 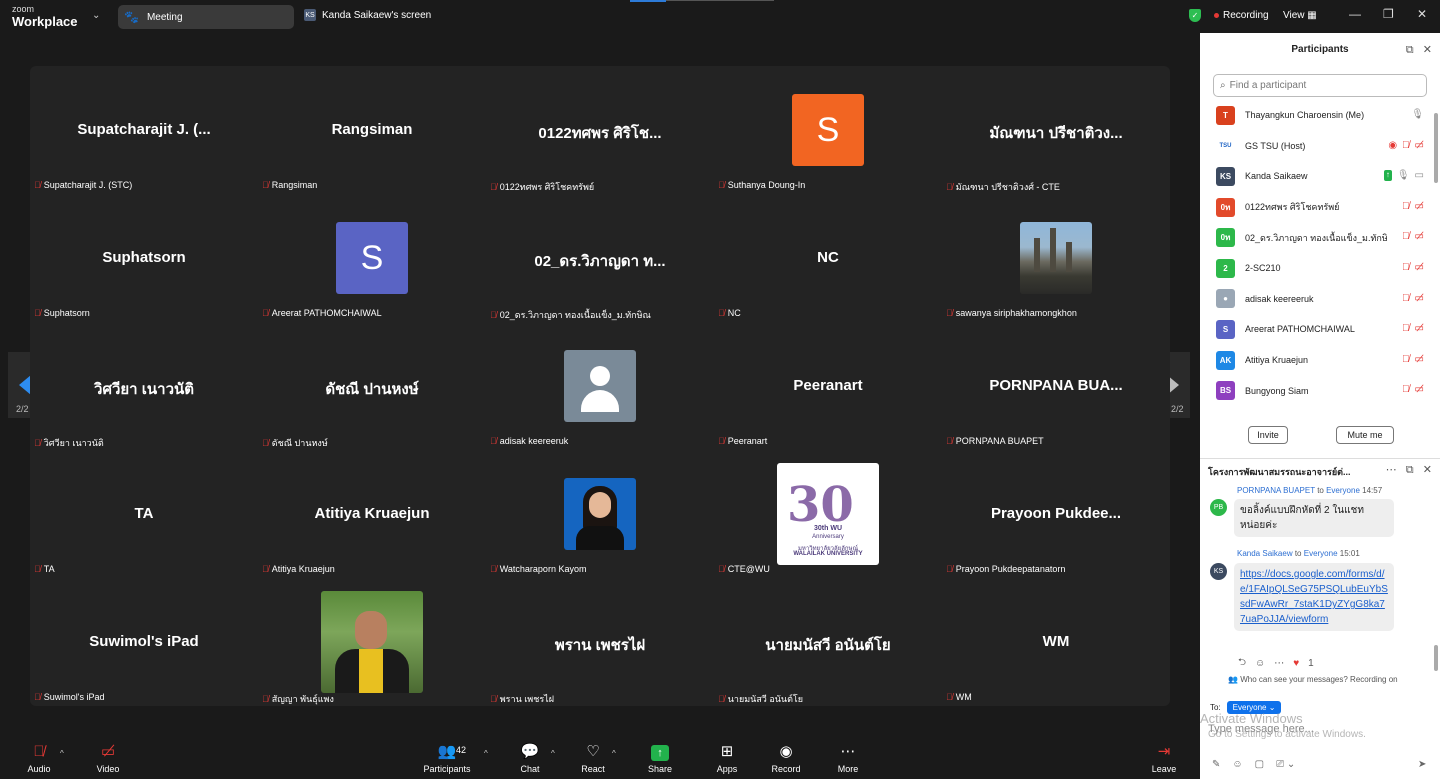 What do you see at coordinates (600, 386) in the screenshot?
I see `participant-tile: 🎙̸ adisak keereeruk` at bounding box center [600, 386].